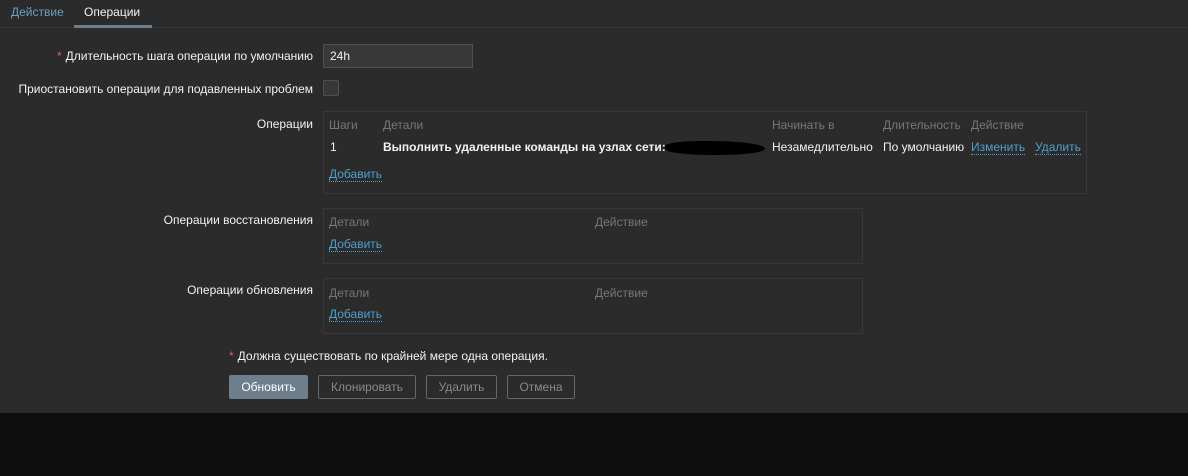 Image resolution: width=1188 pixels, height=476 pixels. Describe the element at coordinates (356, 244) in the screenshot. I see `add-recovery-link: Добавить` at that location.